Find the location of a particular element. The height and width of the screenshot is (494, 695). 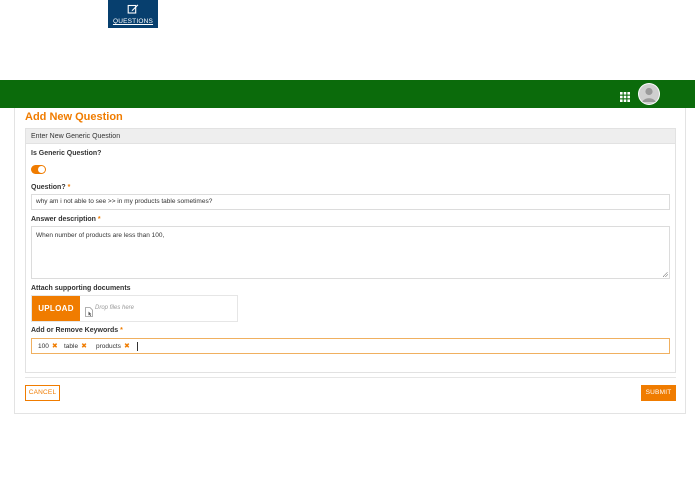

search-icon is located at coordinates (31, 10).